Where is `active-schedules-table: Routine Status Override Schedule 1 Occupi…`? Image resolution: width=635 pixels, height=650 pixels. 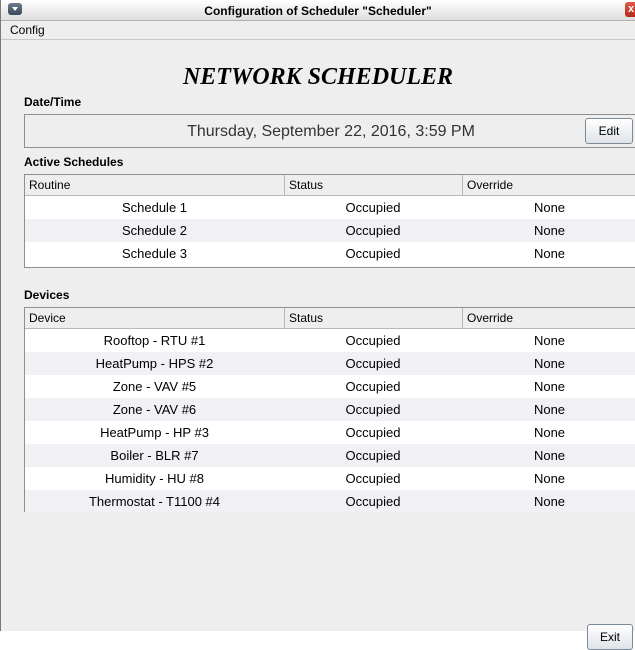 active-schedules-table: Routine Status Override Schedule 1 Occupi… is located at coordinates (329, 221).